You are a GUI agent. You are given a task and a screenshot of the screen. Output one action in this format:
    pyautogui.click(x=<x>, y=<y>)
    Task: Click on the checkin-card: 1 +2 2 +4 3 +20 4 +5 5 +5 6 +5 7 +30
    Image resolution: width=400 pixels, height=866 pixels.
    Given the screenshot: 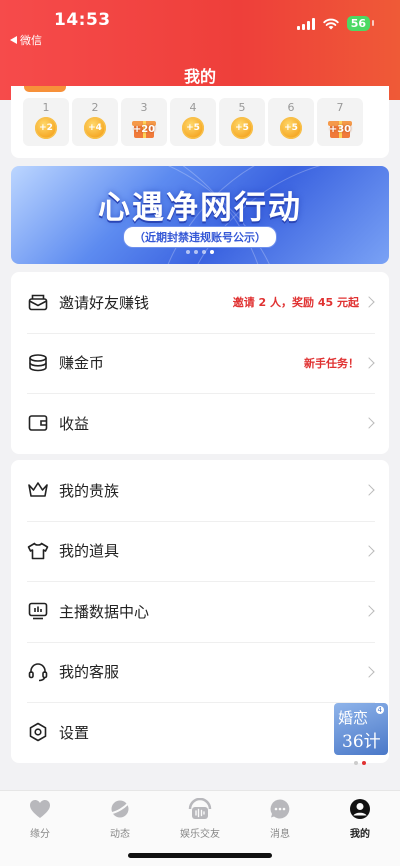 What is the action you would take?
    pyautogui.click(x=200, y=122)
    